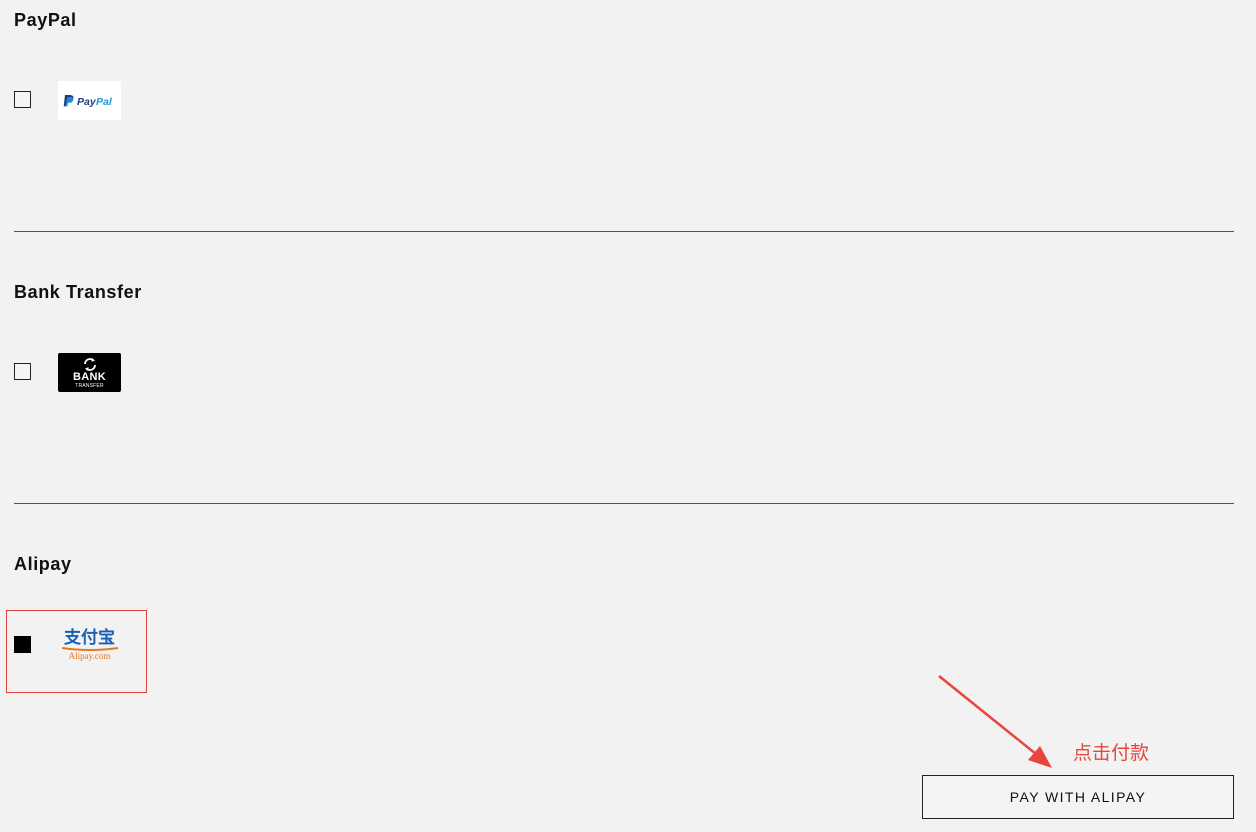 The width and height of the screenshot is (1256, 832). I want to click on paypal-section-title: PayPal, so click(45, 20).